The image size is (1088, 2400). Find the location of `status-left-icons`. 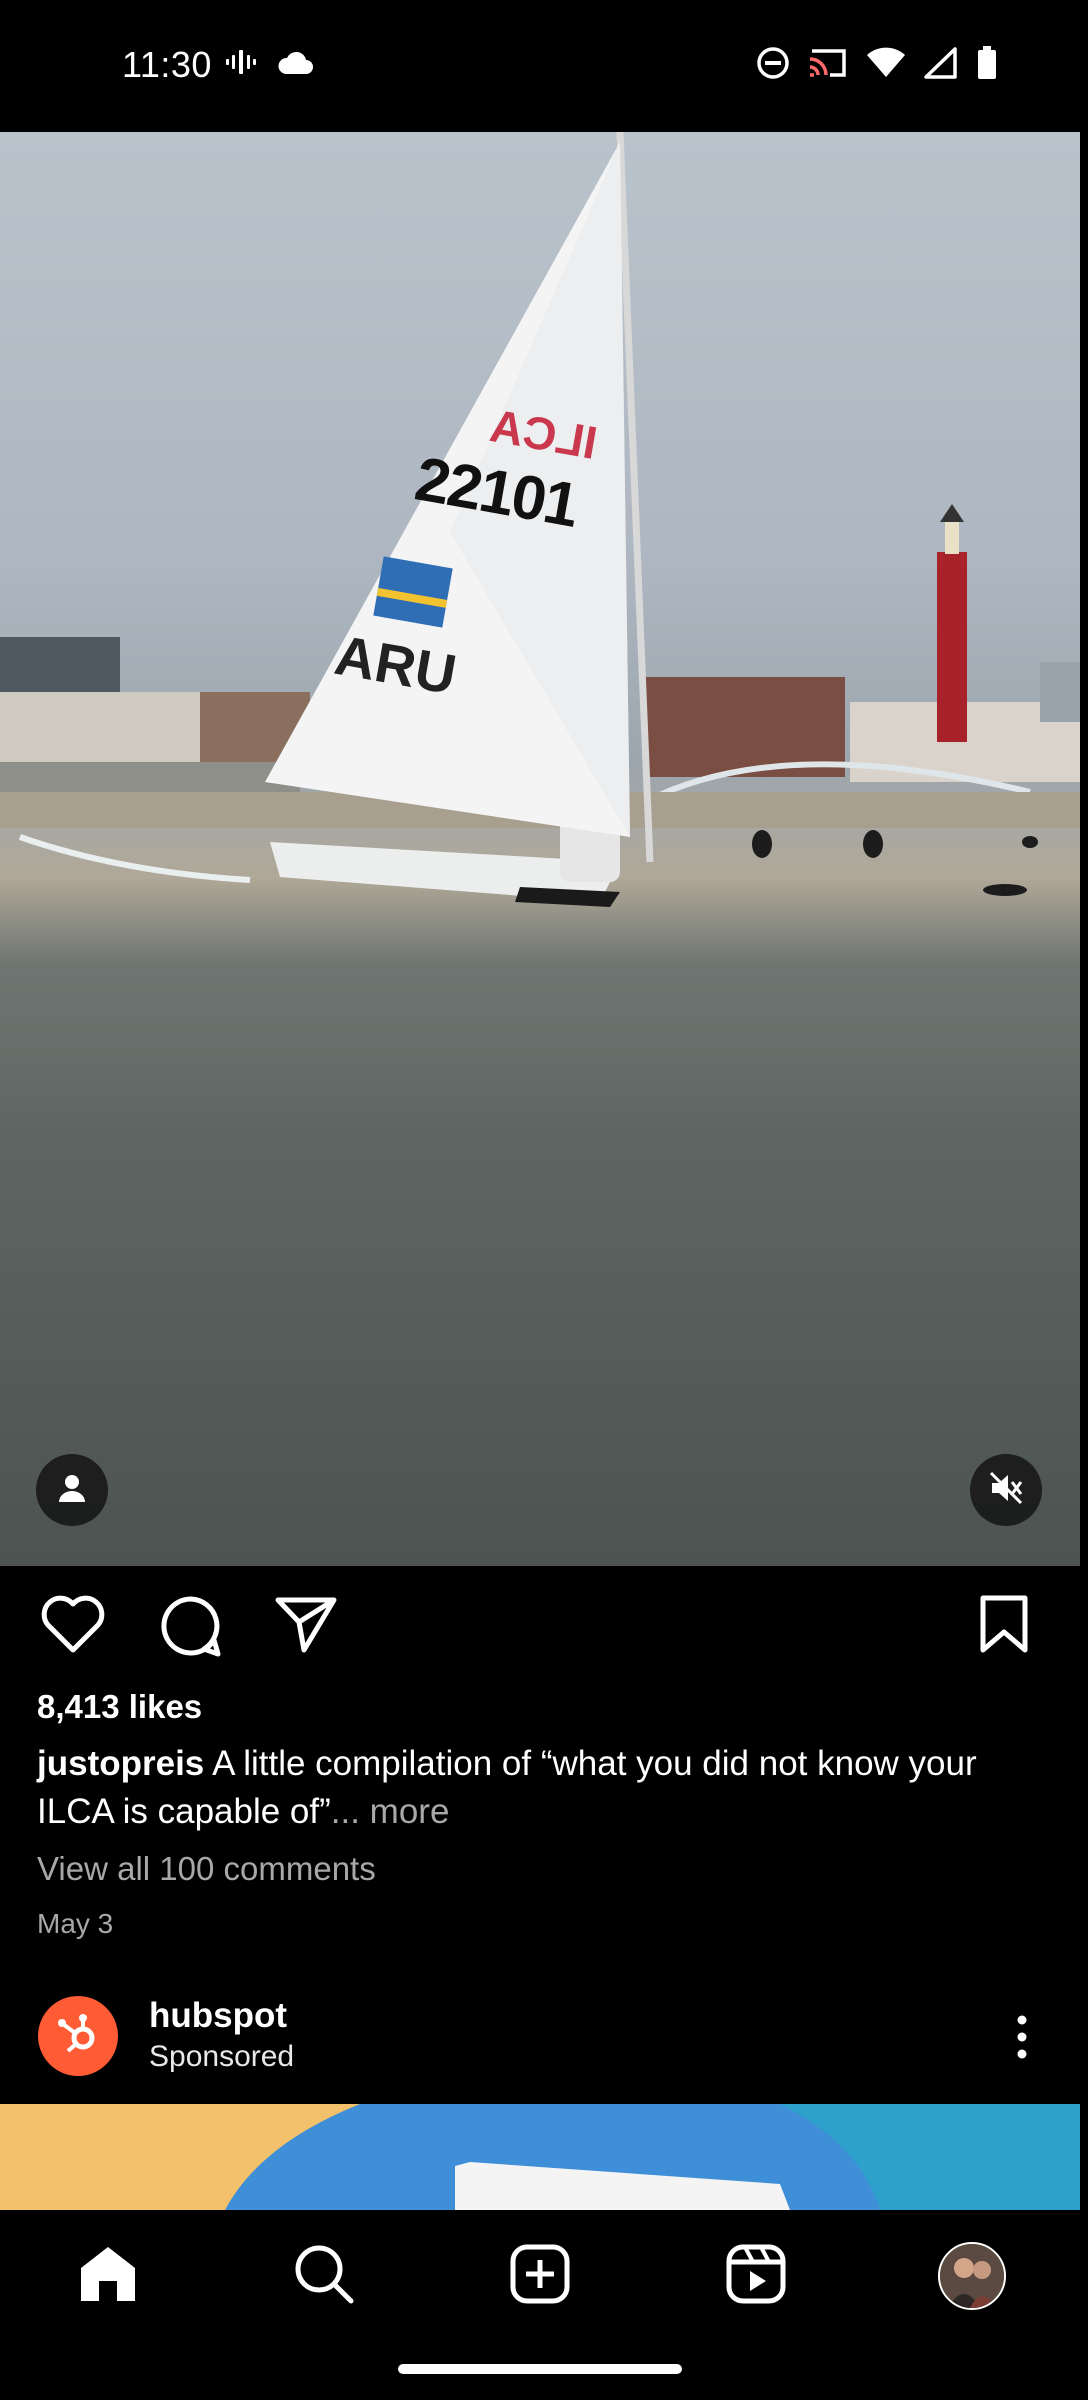

status-left-icons is located at coordinates (270, 64).